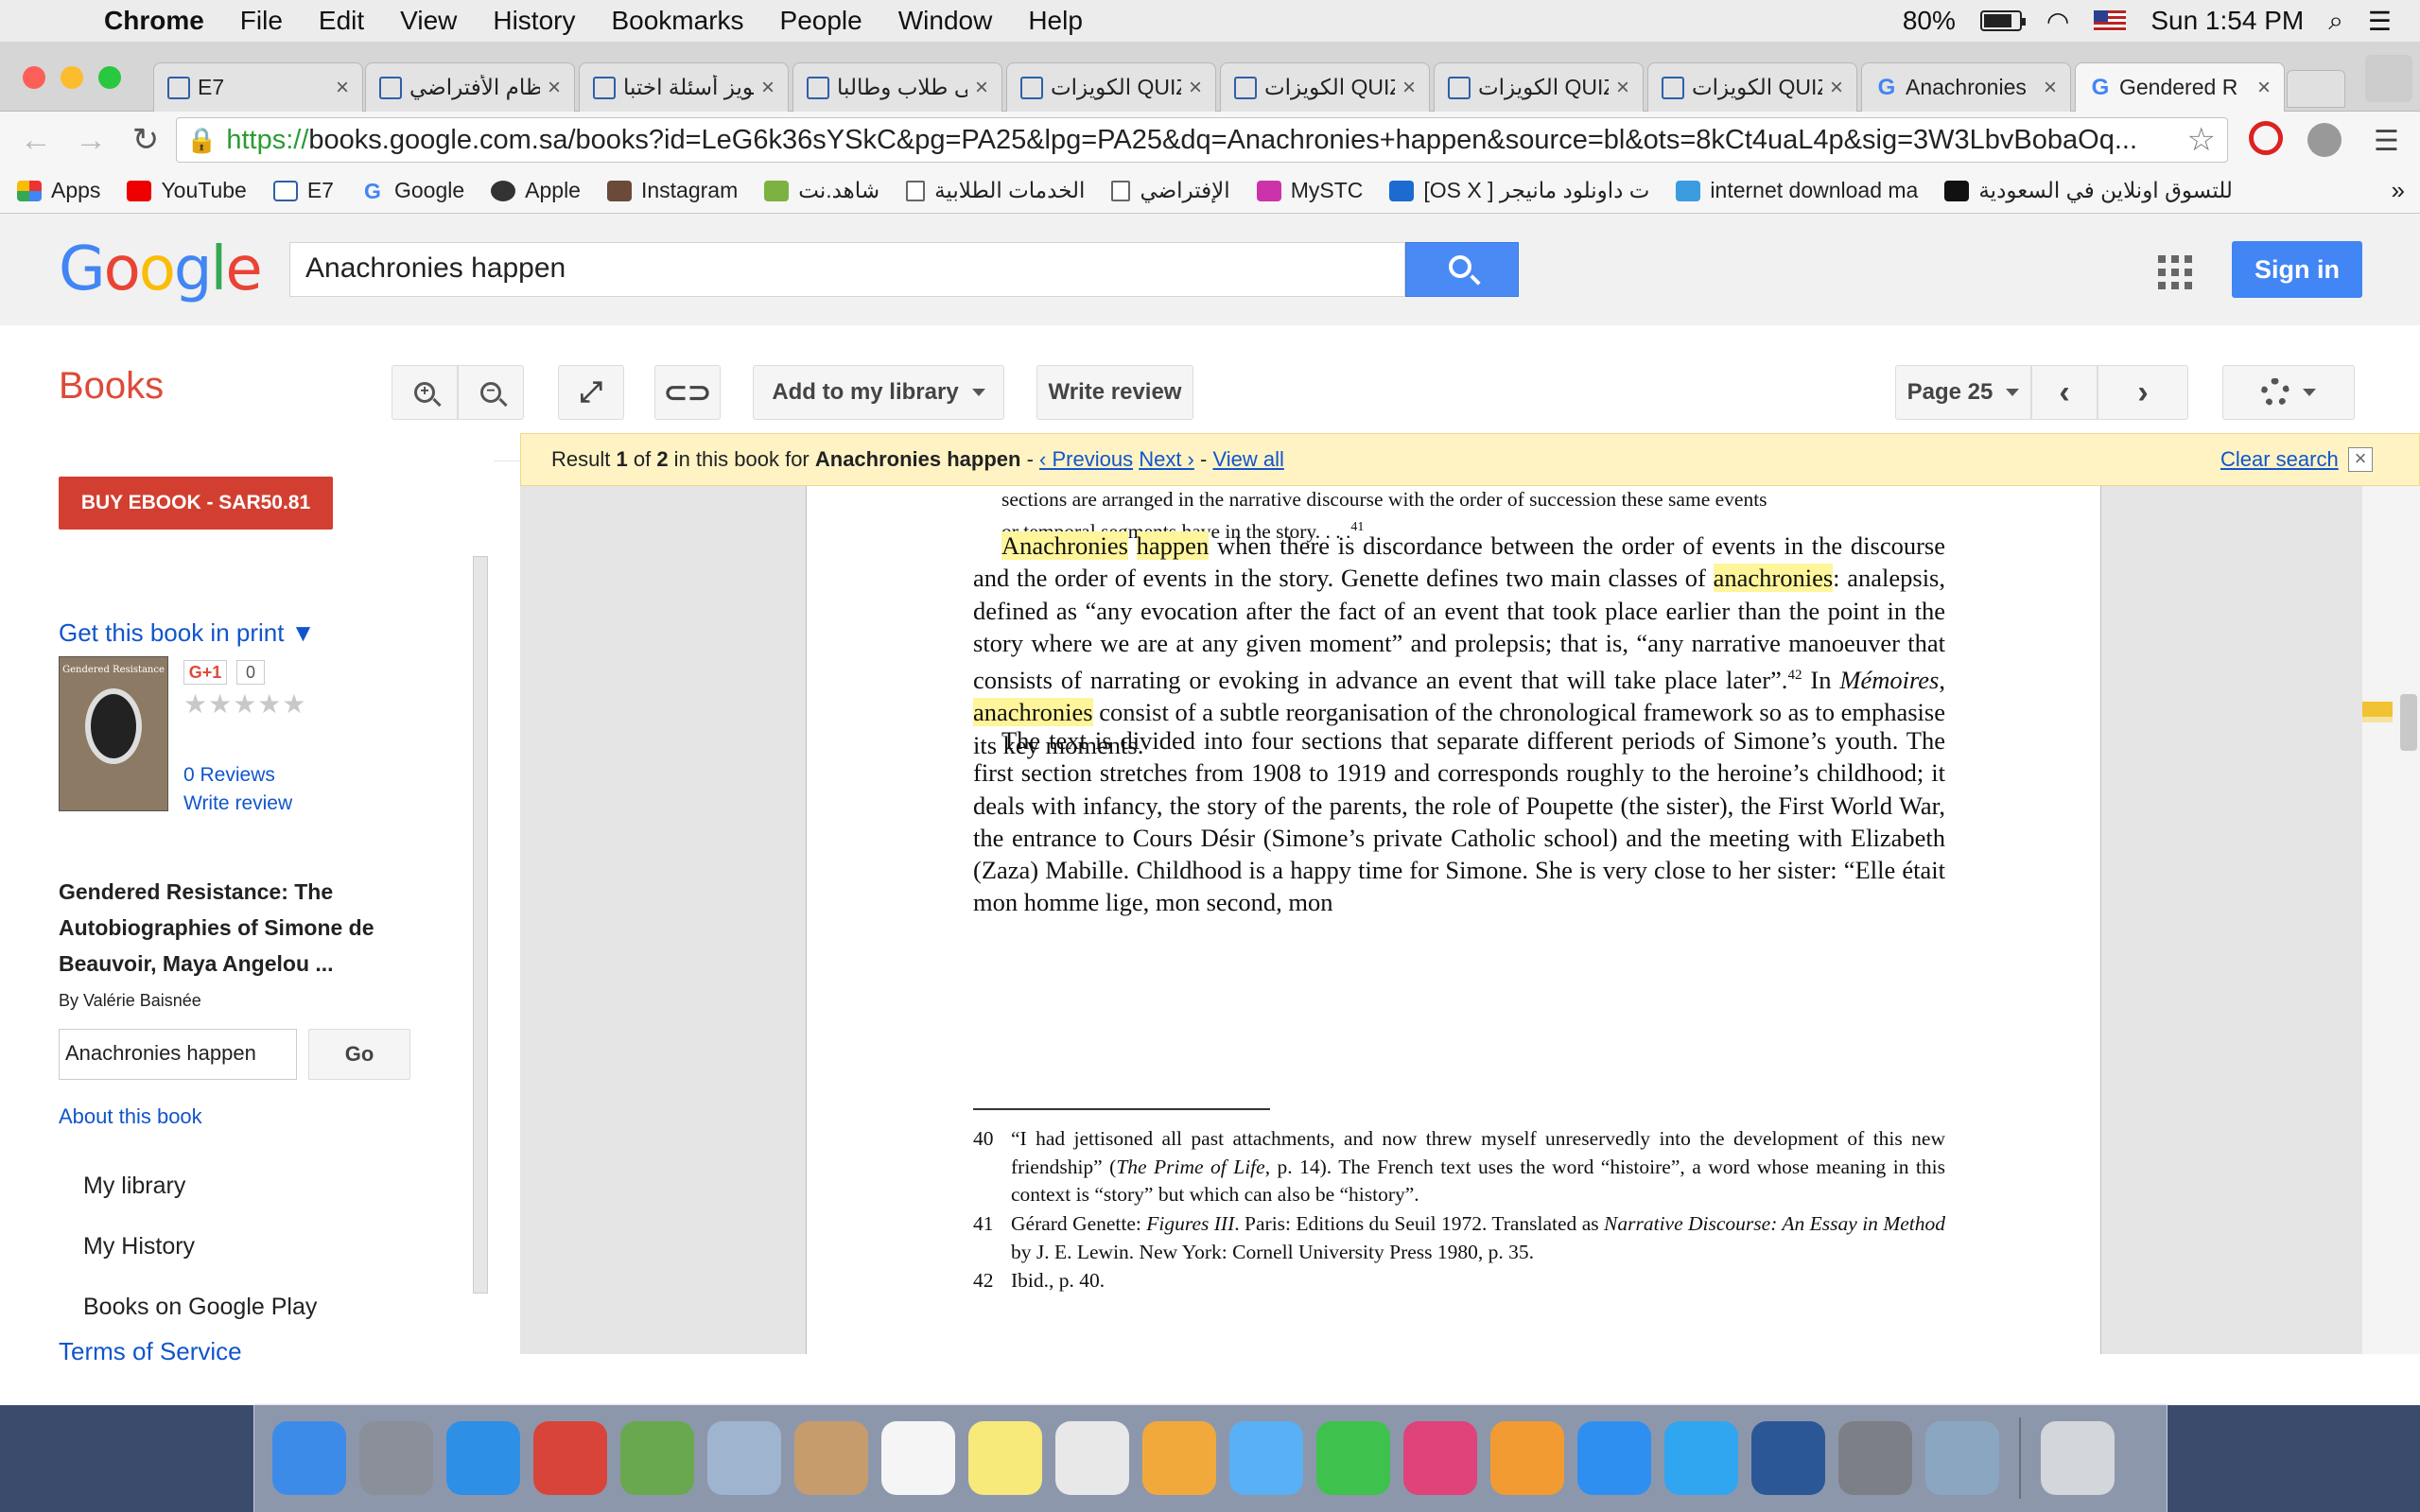 The width and height of the screenshot is (2420, 1512). What do you see at coordinates (2399, 190) in the screenshot?
I see `bookmarks-overflow-icon: »` at bounding box center [2399, 190].